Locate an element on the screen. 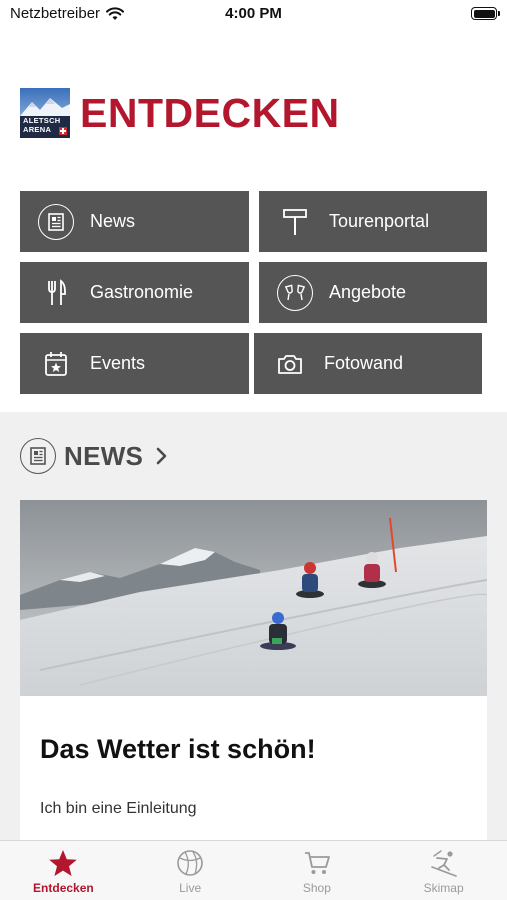 The width and height of the screenshot is (507, 900). tab-label: Live is located at coordinates (190, 888).